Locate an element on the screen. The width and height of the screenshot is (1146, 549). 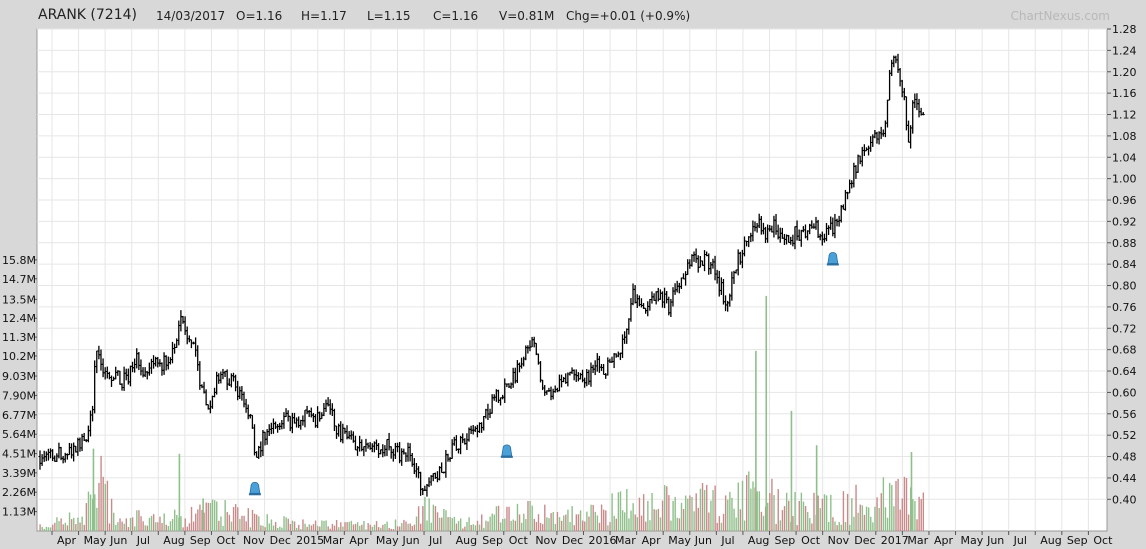
price-tick-label: 0.44 is located at coordinates (1124, 478).